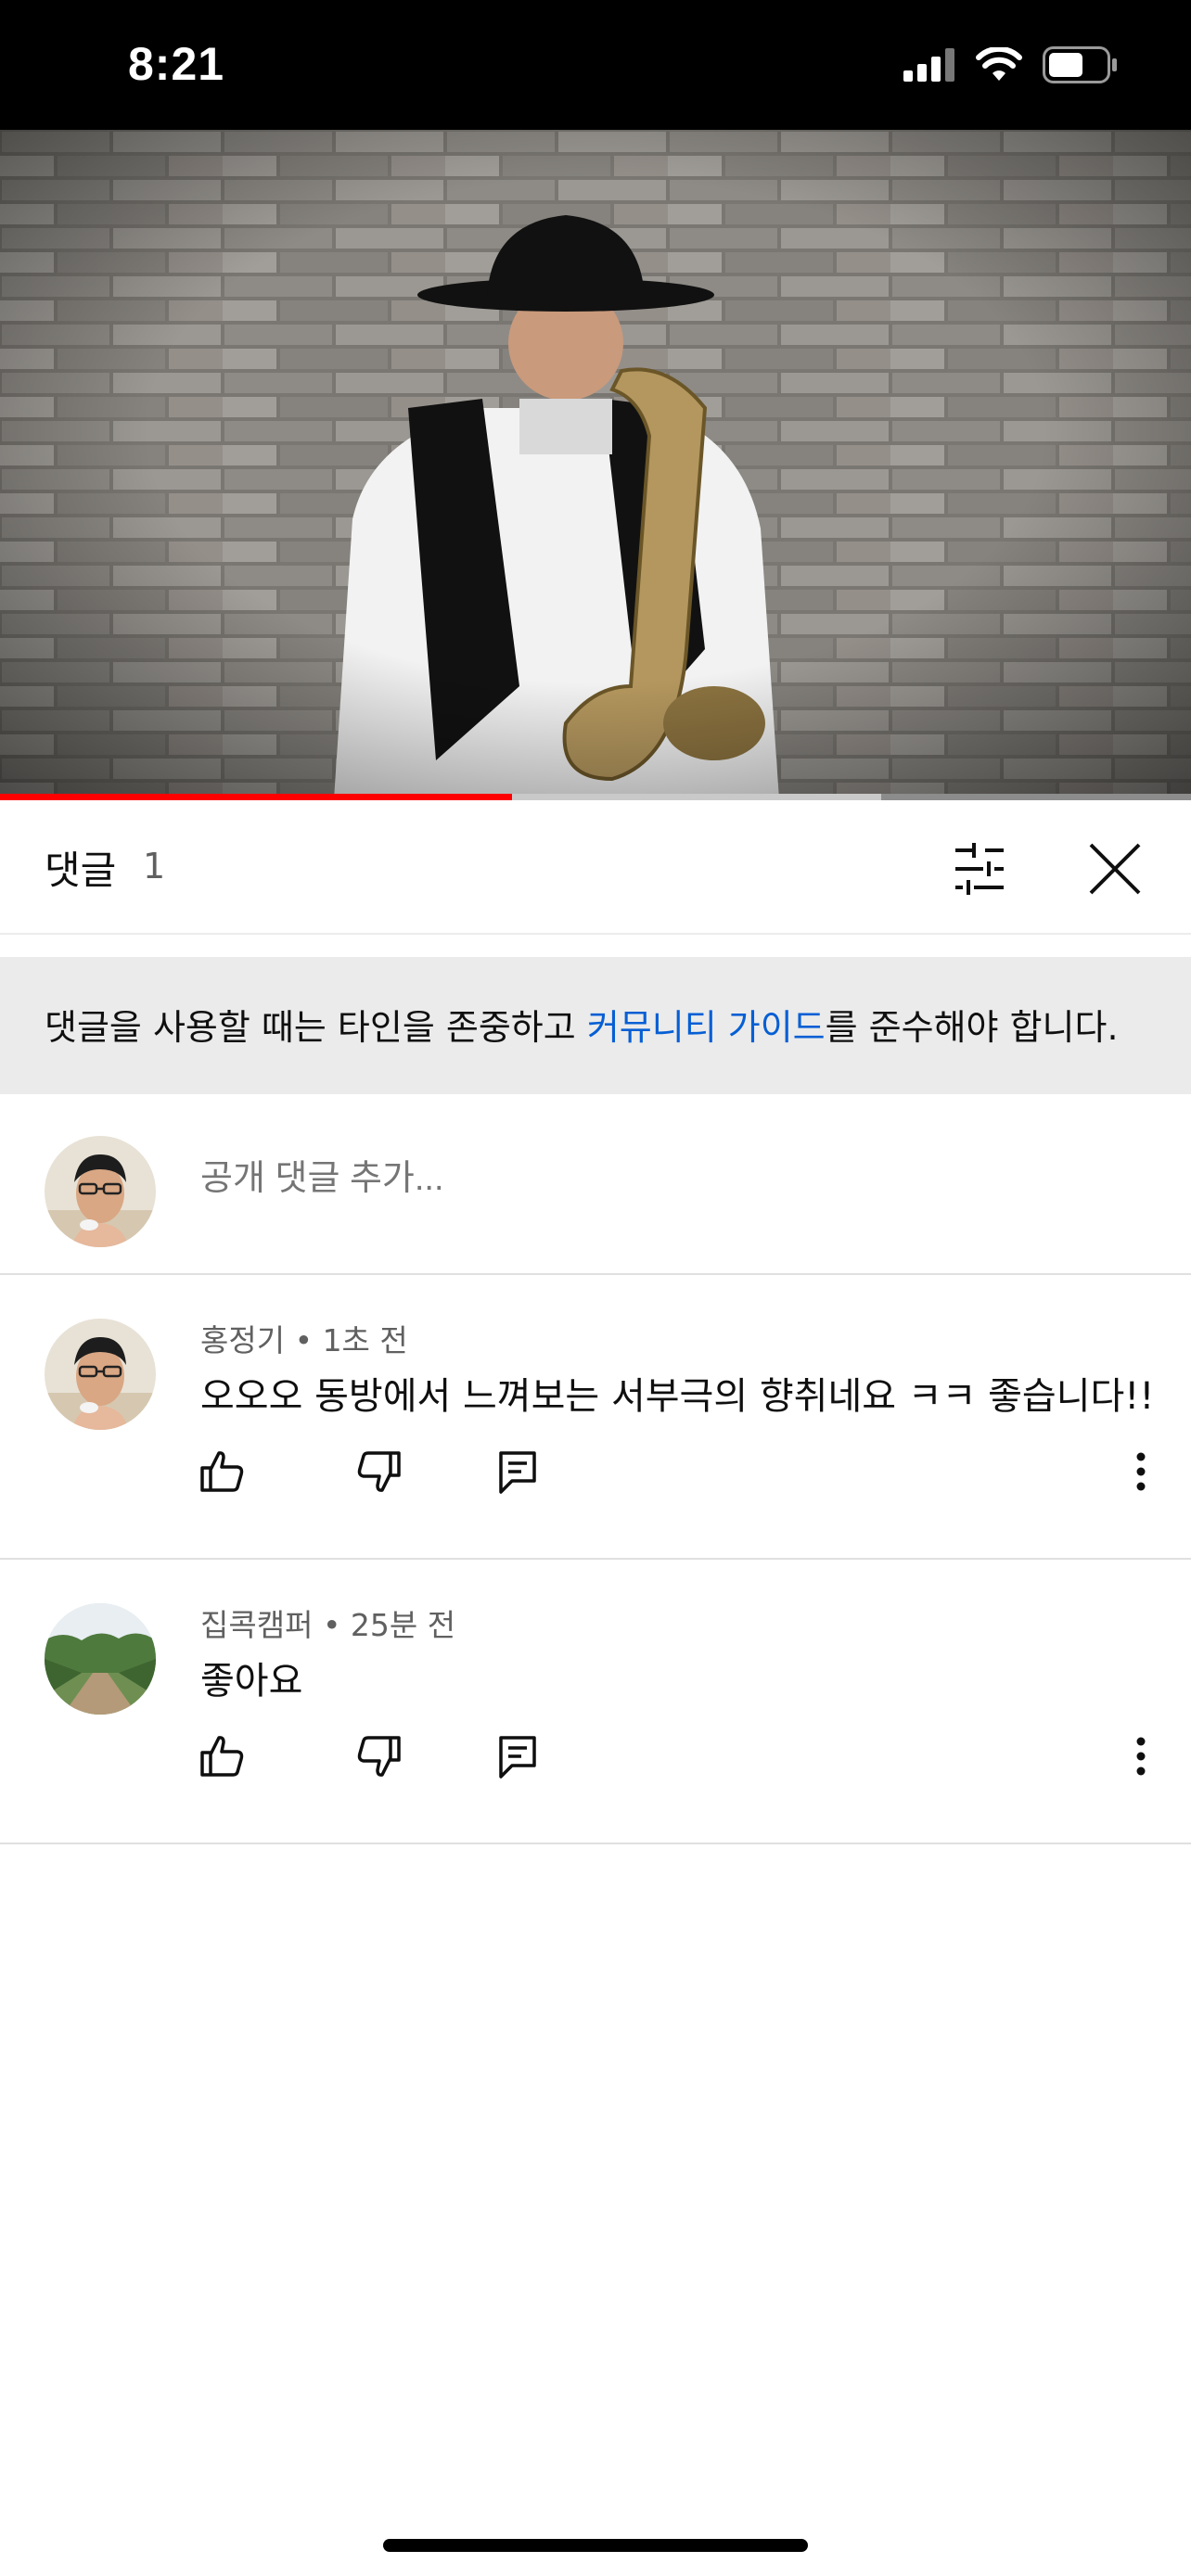  What do you see at coordinates (257, 1625) in the screenshot?
I see `comment-author: 집콕캠퍼` at bounding box center [257, 1625].